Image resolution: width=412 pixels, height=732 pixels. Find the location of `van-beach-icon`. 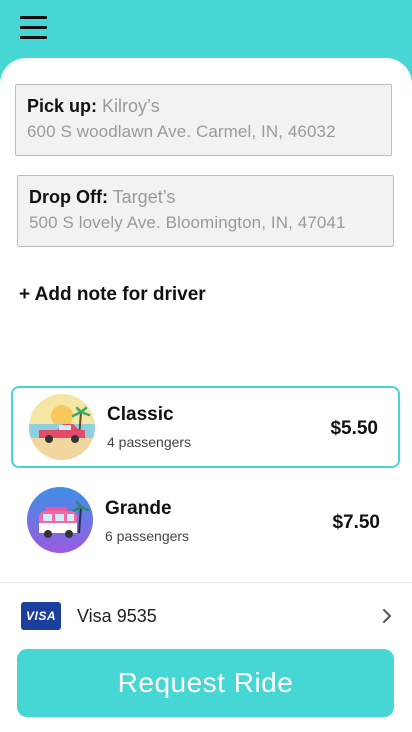

van-beach-icon is located at coordinates (60, 520).